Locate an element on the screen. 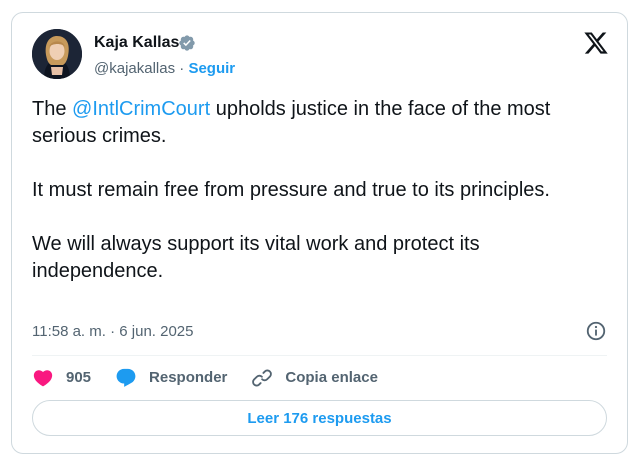 The width and height of the screenshot is (643, 466). reply-bubble-icon is located at coordinates (126, 377).